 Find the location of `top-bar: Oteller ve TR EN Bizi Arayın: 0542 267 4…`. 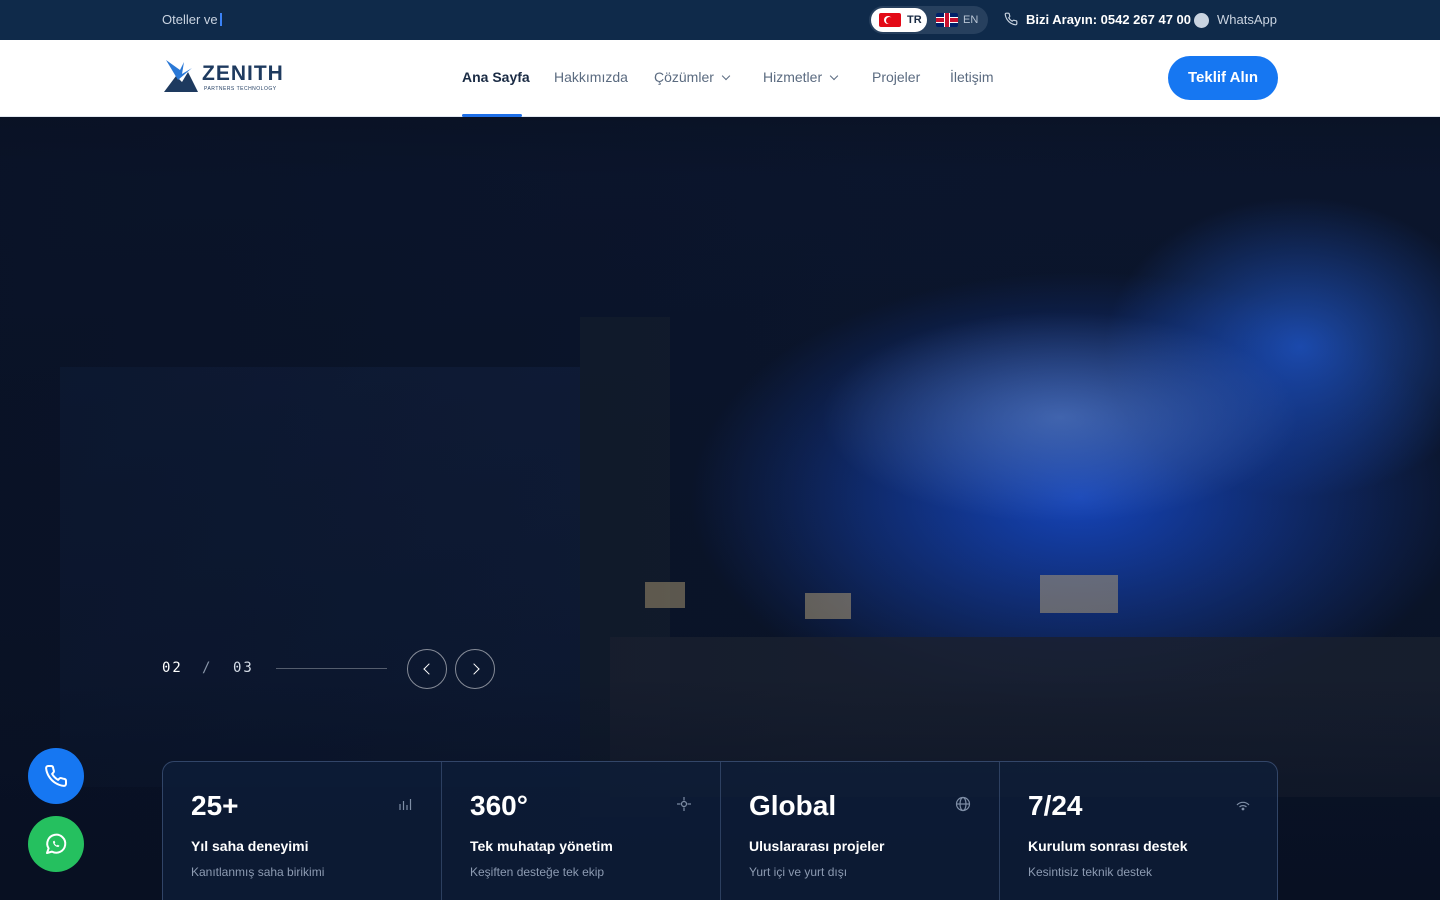

top-bar: Oteller ve TR EN Bizi Arayın: 0542 267 4… is located at coordinates (720, 20).